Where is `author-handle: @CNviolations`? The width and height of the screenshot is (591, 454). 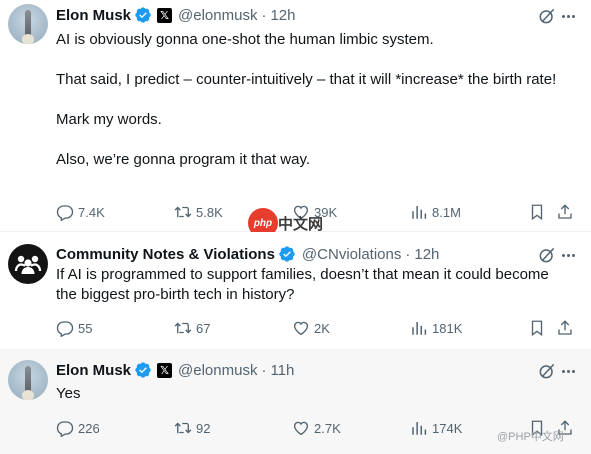
author-handle: @CNviolations is located at coordinates (351, 254).